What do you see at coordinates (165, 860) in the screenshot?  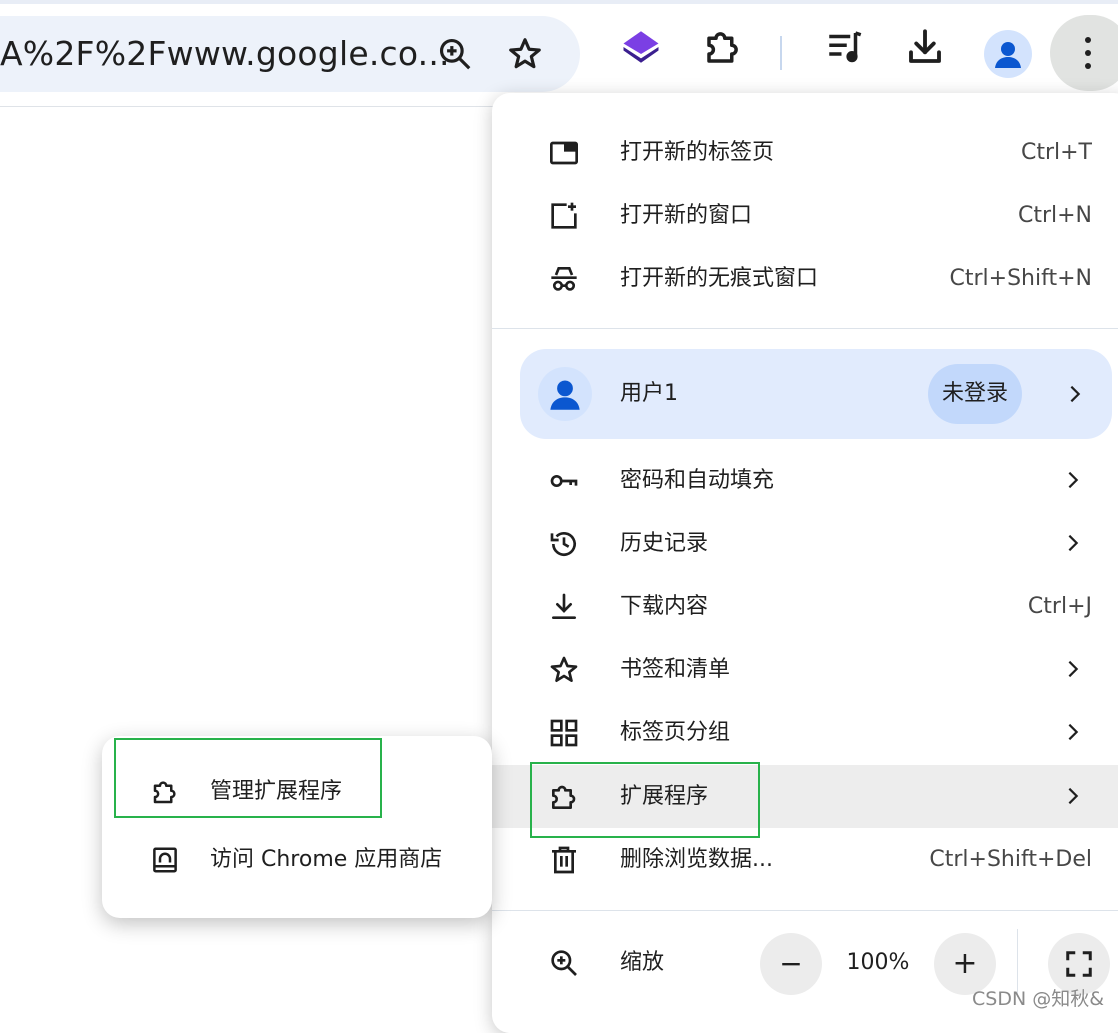 I see `web-store-icon` at bounding box center [165, 860].